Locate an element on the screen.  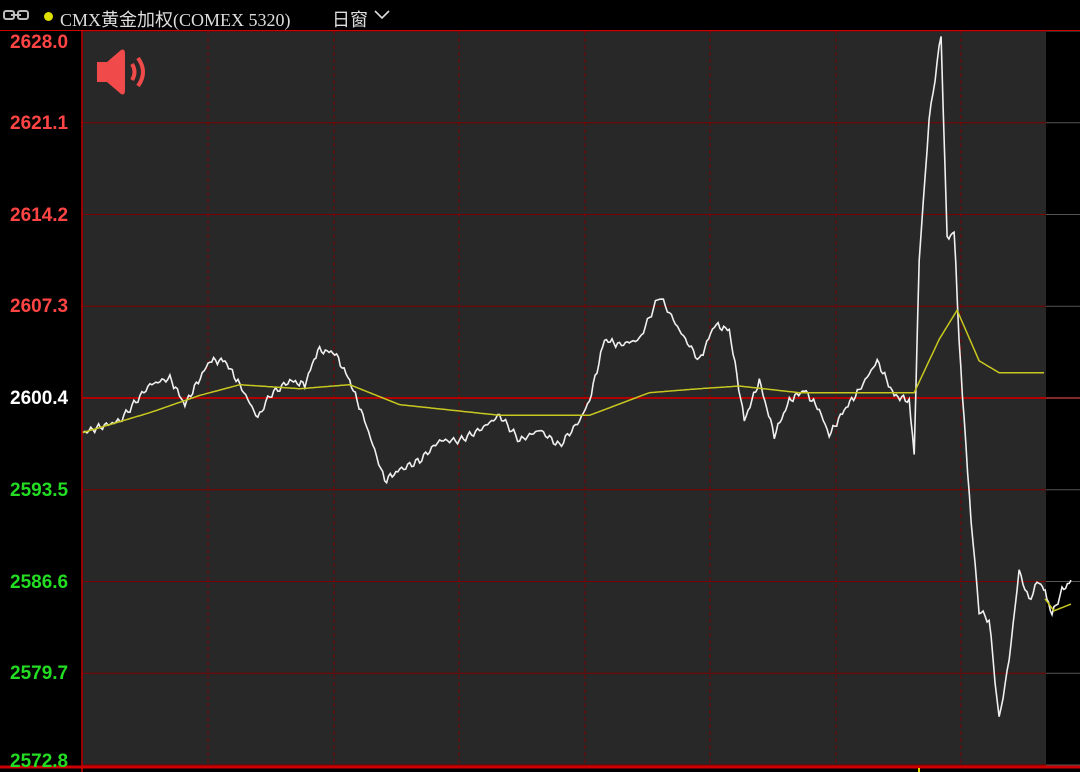
watermark-logo is located at coordinates (160, 72).